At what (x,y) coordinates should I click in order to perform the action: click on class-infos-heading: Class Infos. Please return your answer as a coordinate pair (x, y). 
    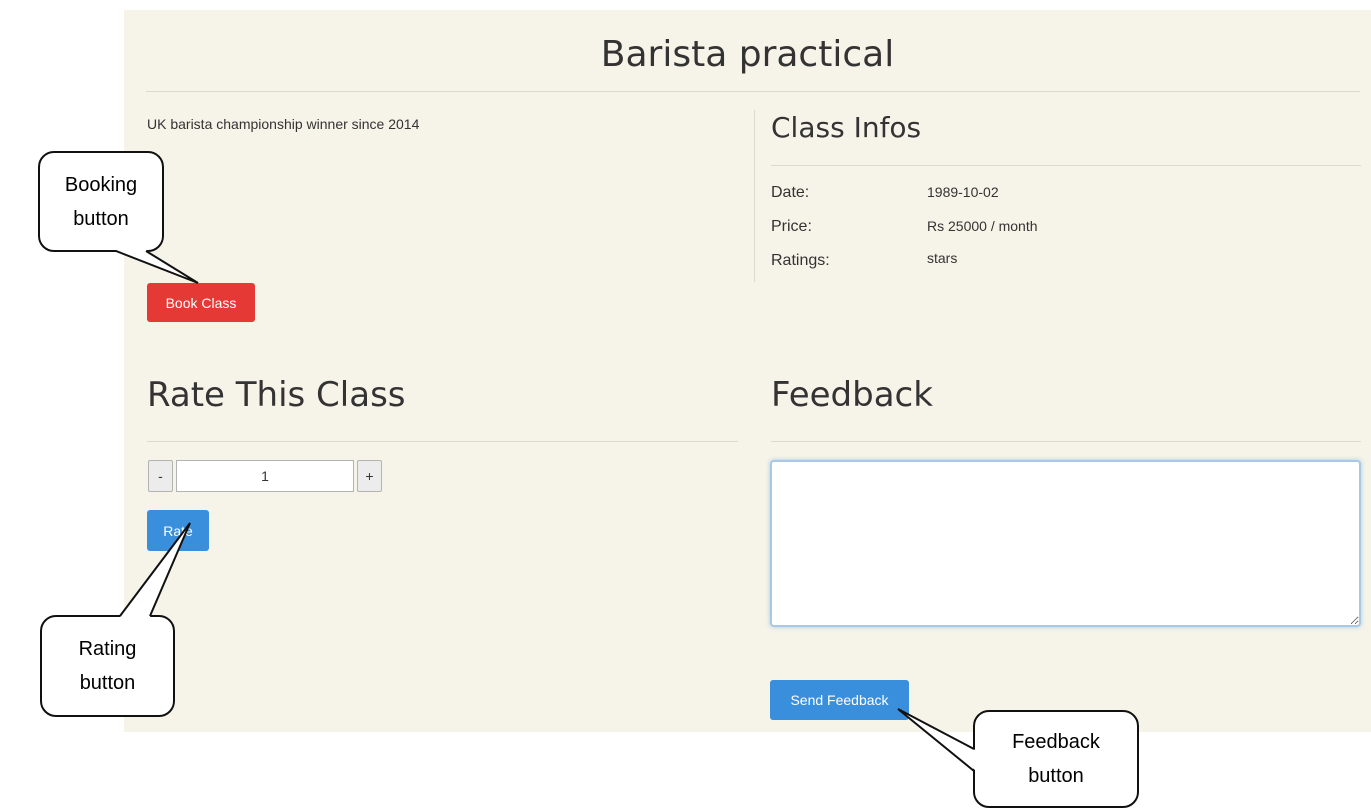
    Looking at the image, I should click on (846, 127).